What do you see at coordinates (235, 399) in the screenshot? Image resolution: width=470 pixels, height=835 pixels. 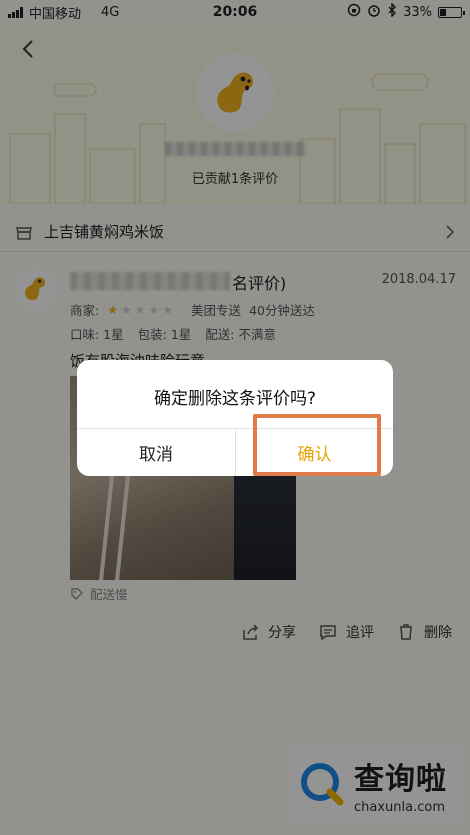 I see `dialog-title: 确定删除这条评价吗?` at bounding box center [235, 399].